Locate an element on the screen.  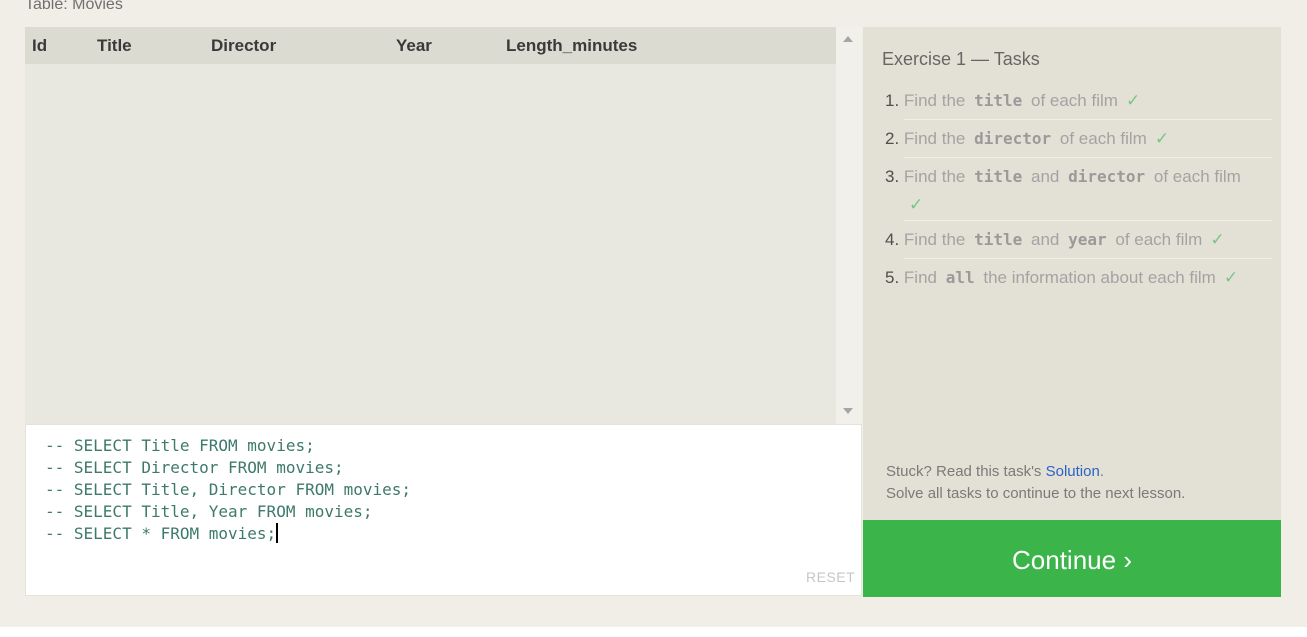
results-header: Id Title Director Year Length_minutes is located at coordinates (430, 45).